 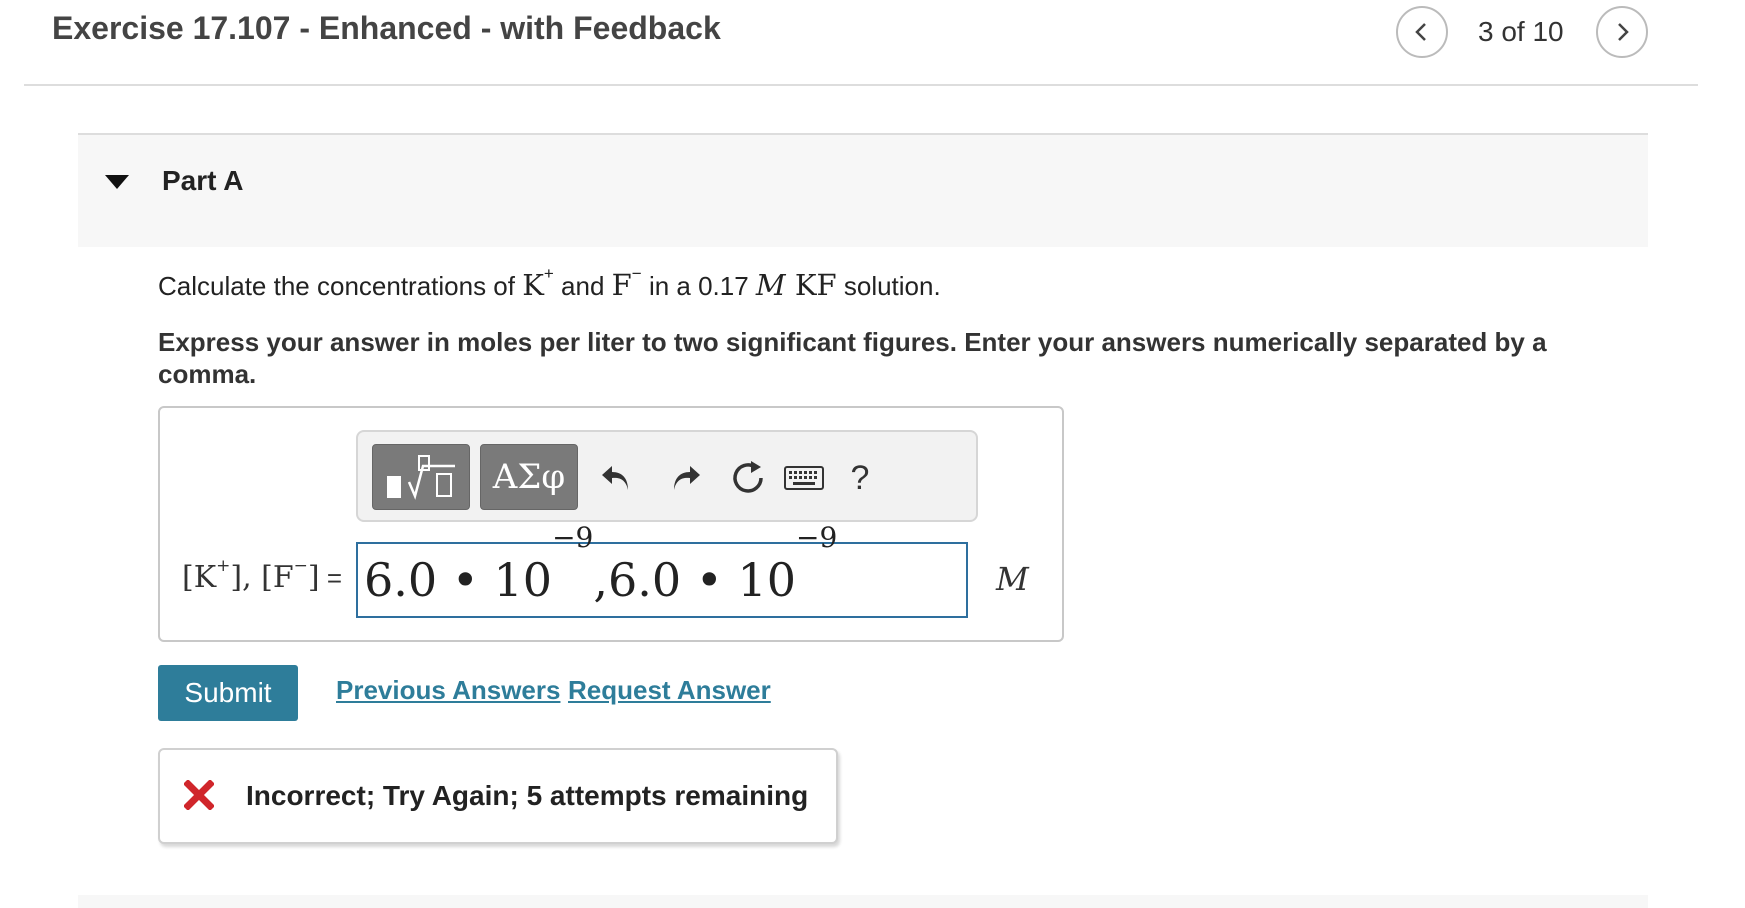 What do you see at coordinates (863, 190) in the screenshot?
I see `part-a-header: Part A` at bounding box center [863, 190].